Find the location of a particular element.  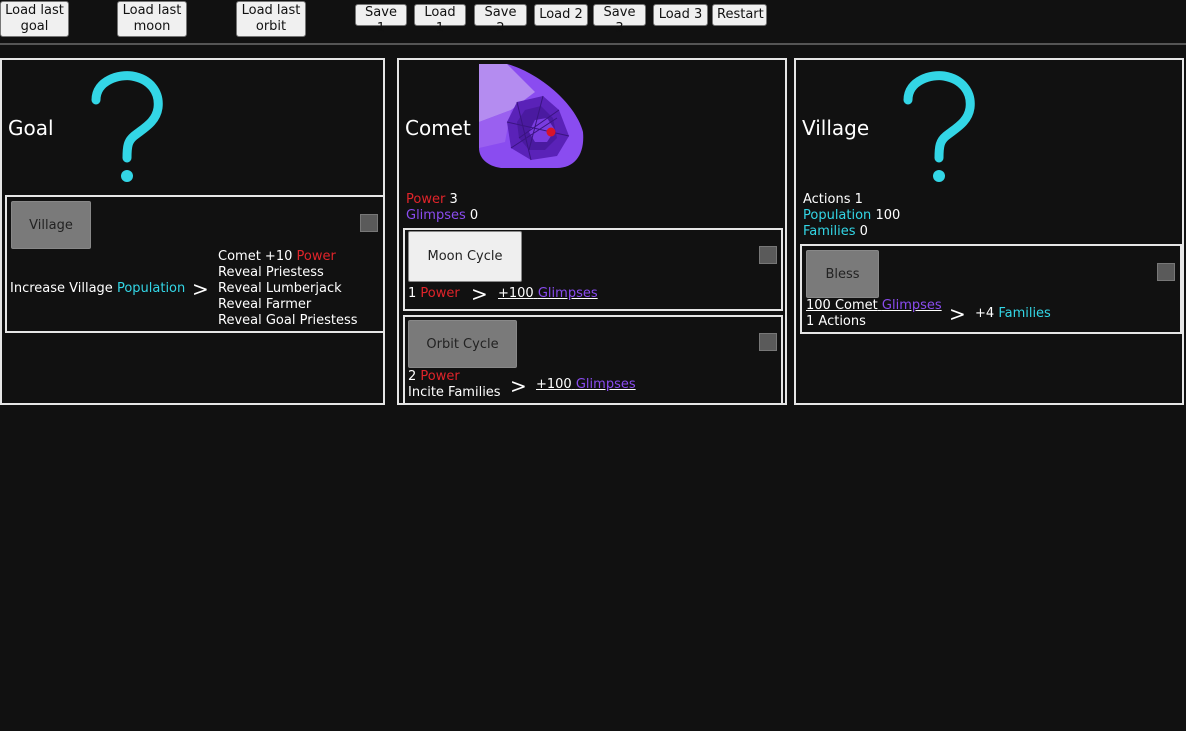

goal-reward-line: Reveal Lumberjack is located at coordinates (280, 288).